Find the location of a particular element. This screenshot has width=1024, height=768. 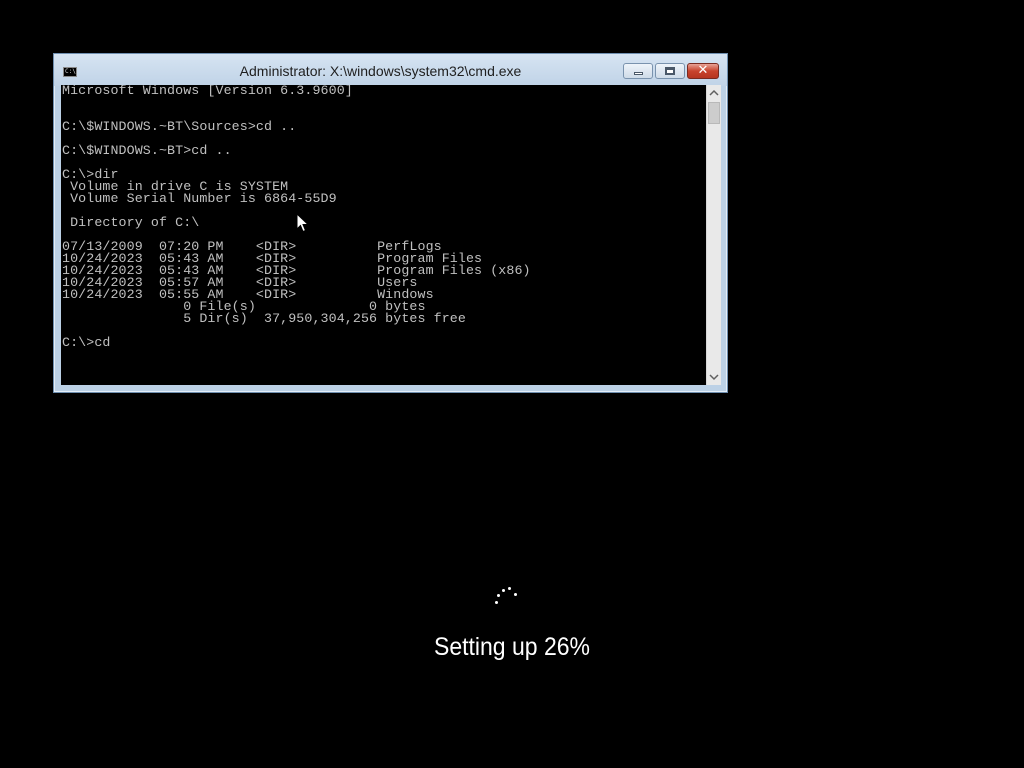

chevron-down-icon is located at coordinates (714, 377).